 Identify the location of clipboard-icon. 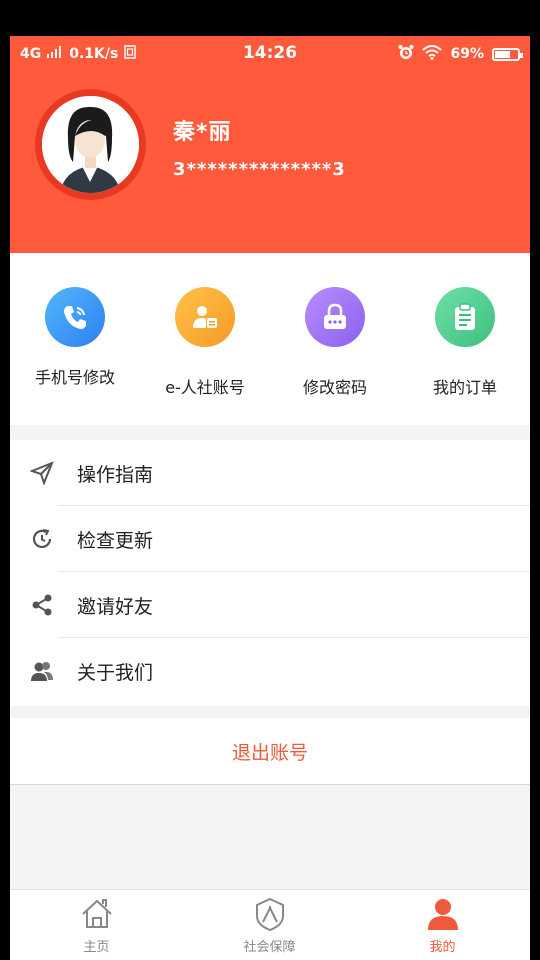
(465, 317).